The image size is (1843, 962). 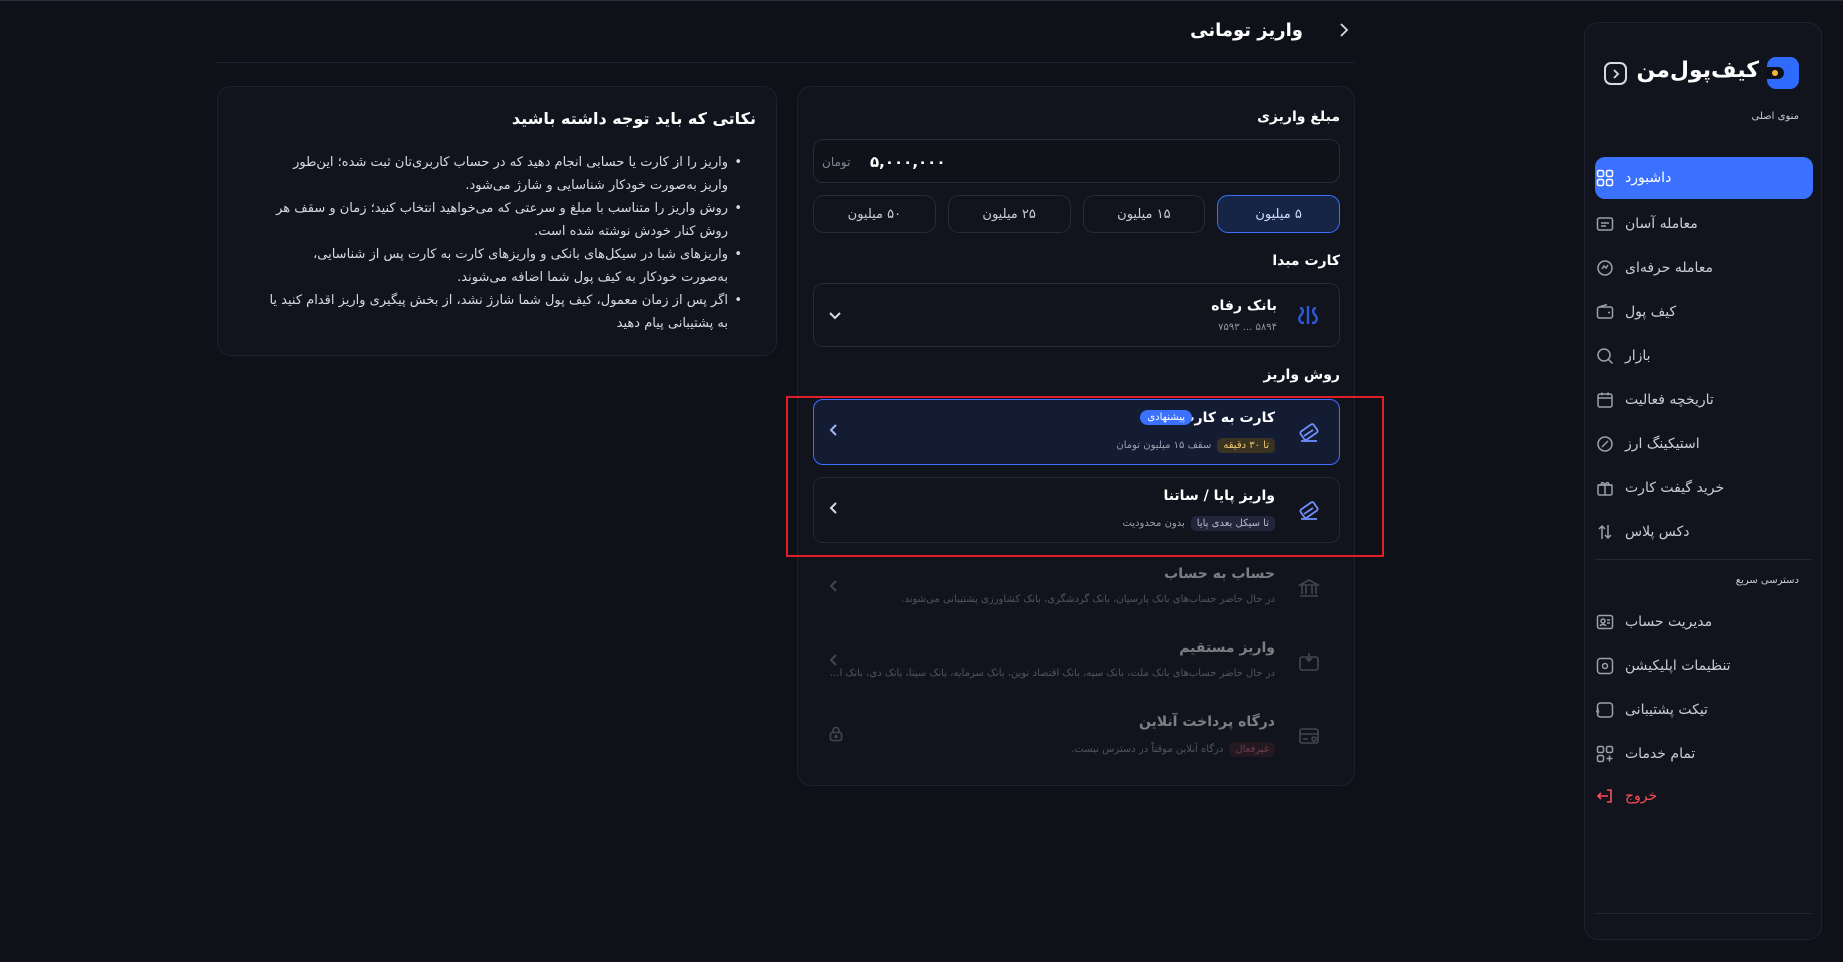 What do you see at coordinates (1660, 754) in the screenshot?
I see `nav-label: تمام خدمات` at bounding box center [1660, 754].